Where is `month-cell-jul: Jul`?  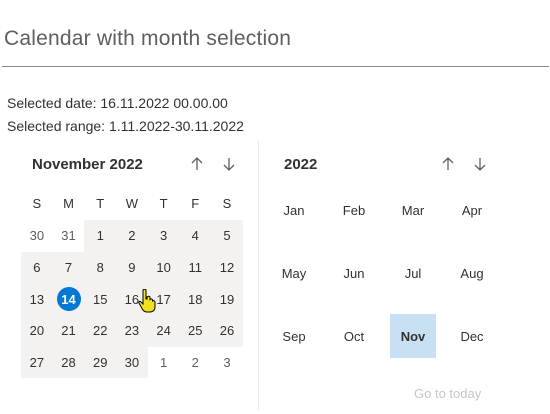 month-cell-jul: Jul is located at coordinates (413, 273).